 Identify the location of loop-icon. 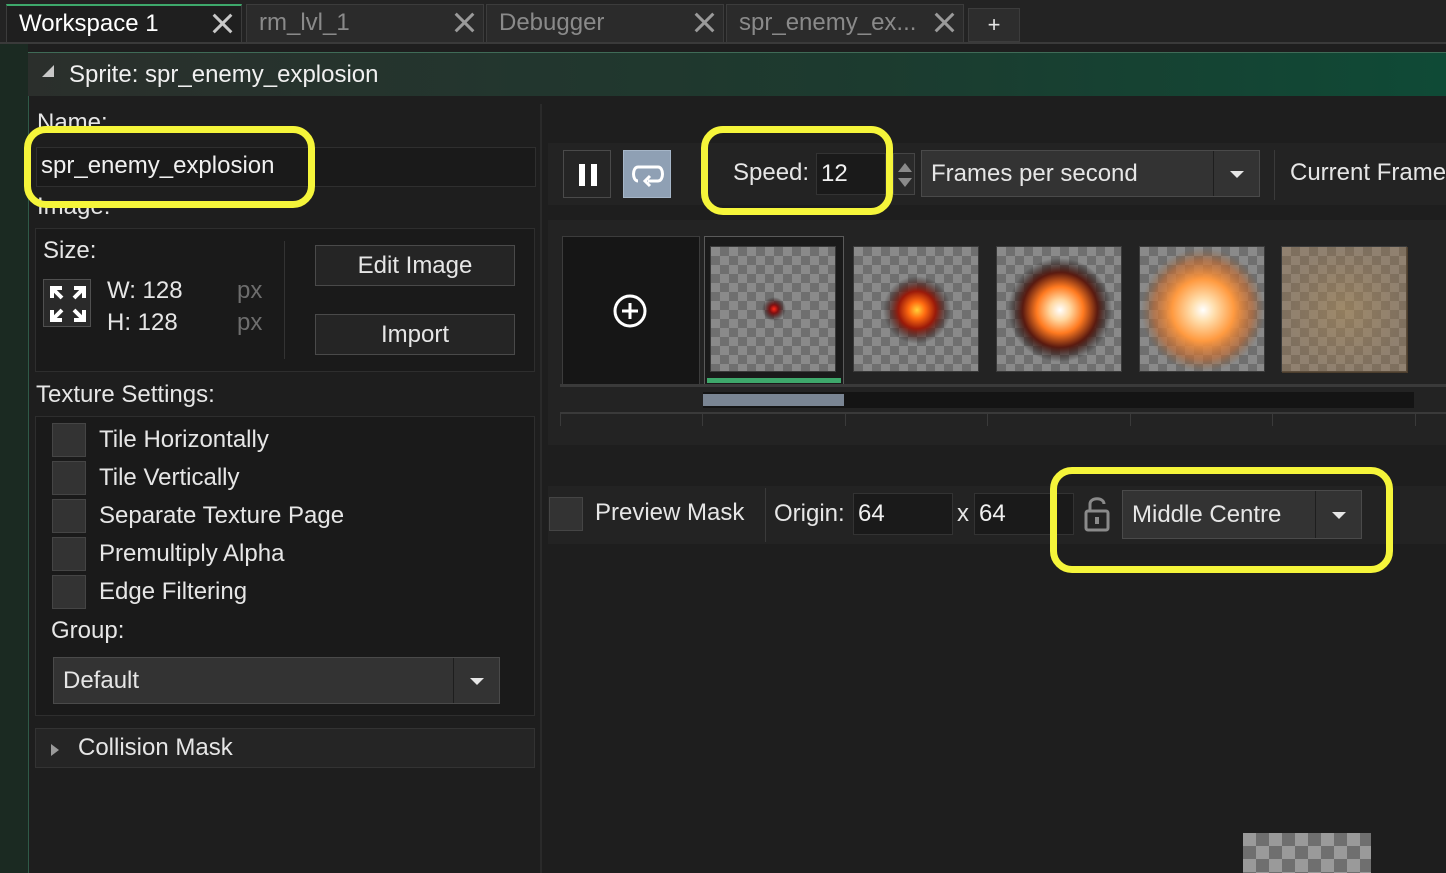
(648, 176).